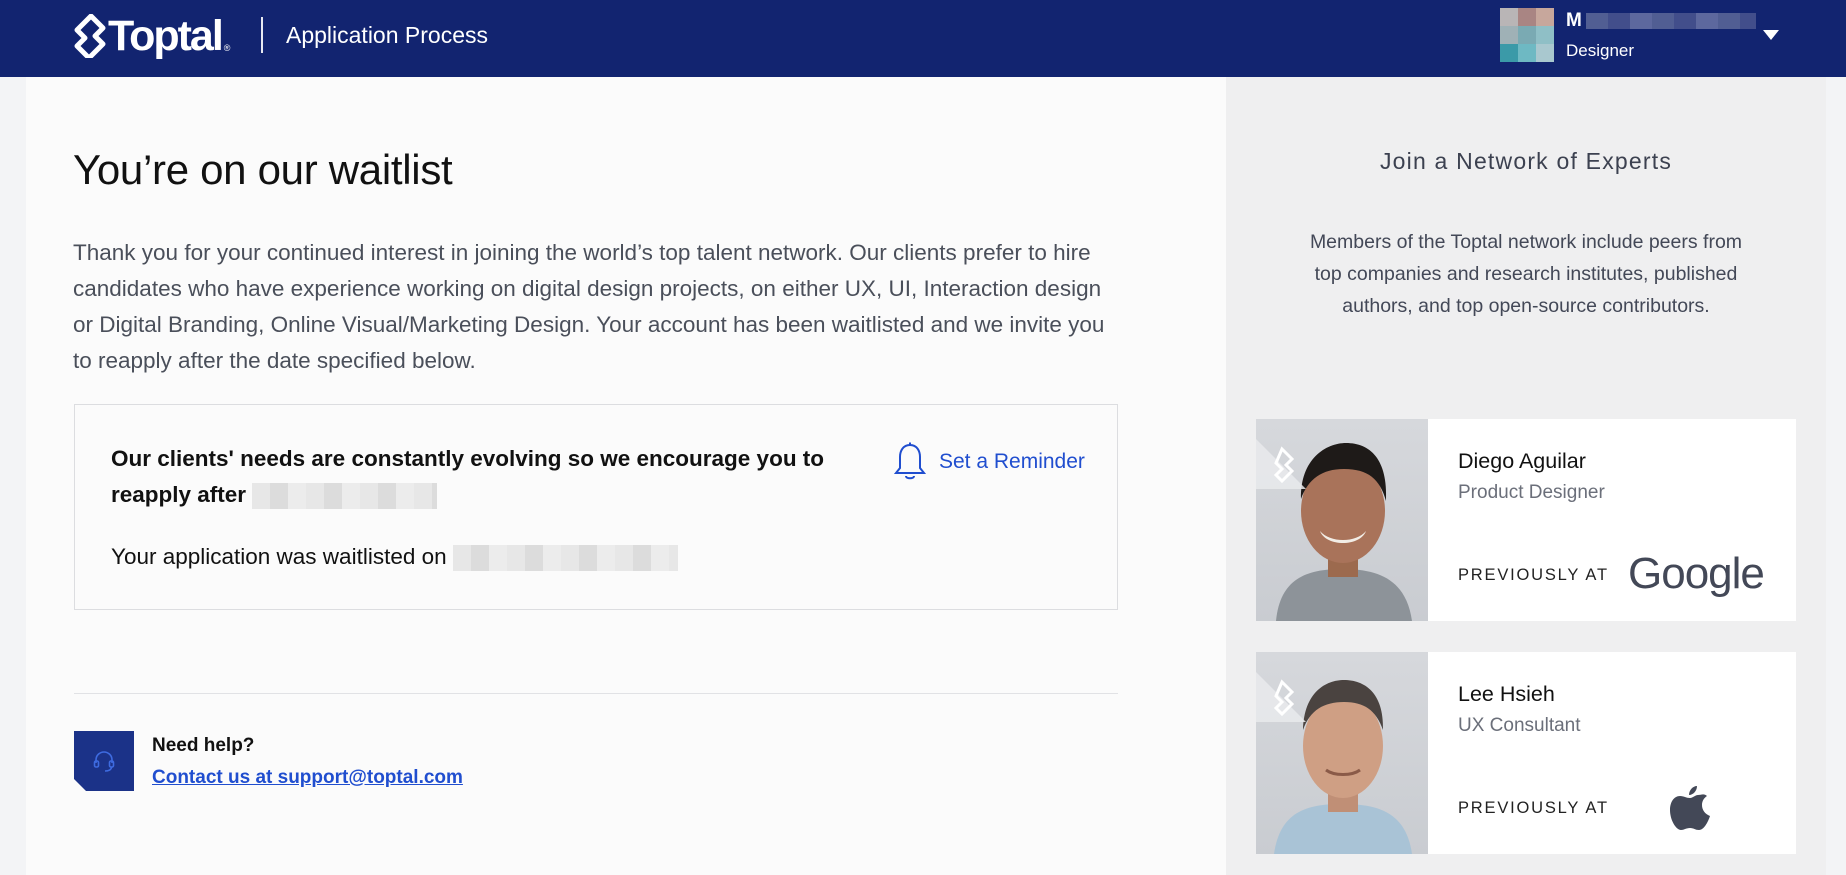 This screenshot has height=875, width=1846. What do you see at coordinates (1526, 753) in the screenshot?
I see `expert-card: Lee Hsieh UX Consultant PREVIOUSLY AT` at bounding box center [1526, 753].